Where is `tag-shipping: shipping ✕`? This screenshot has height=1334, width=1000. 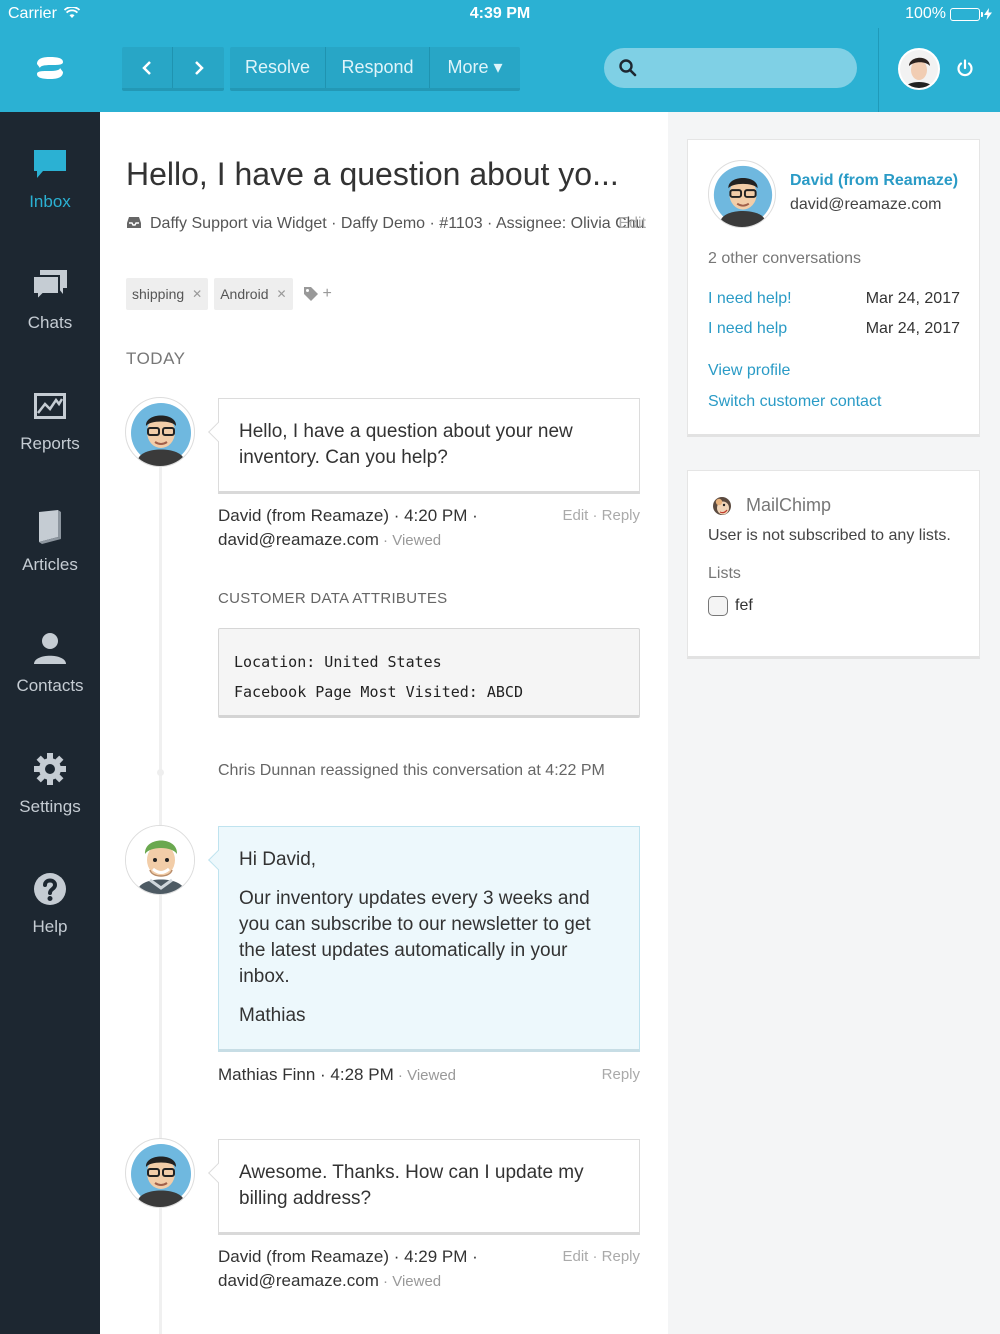
tag-shipping: shipping ✕ is located at coordinates (167, 294).